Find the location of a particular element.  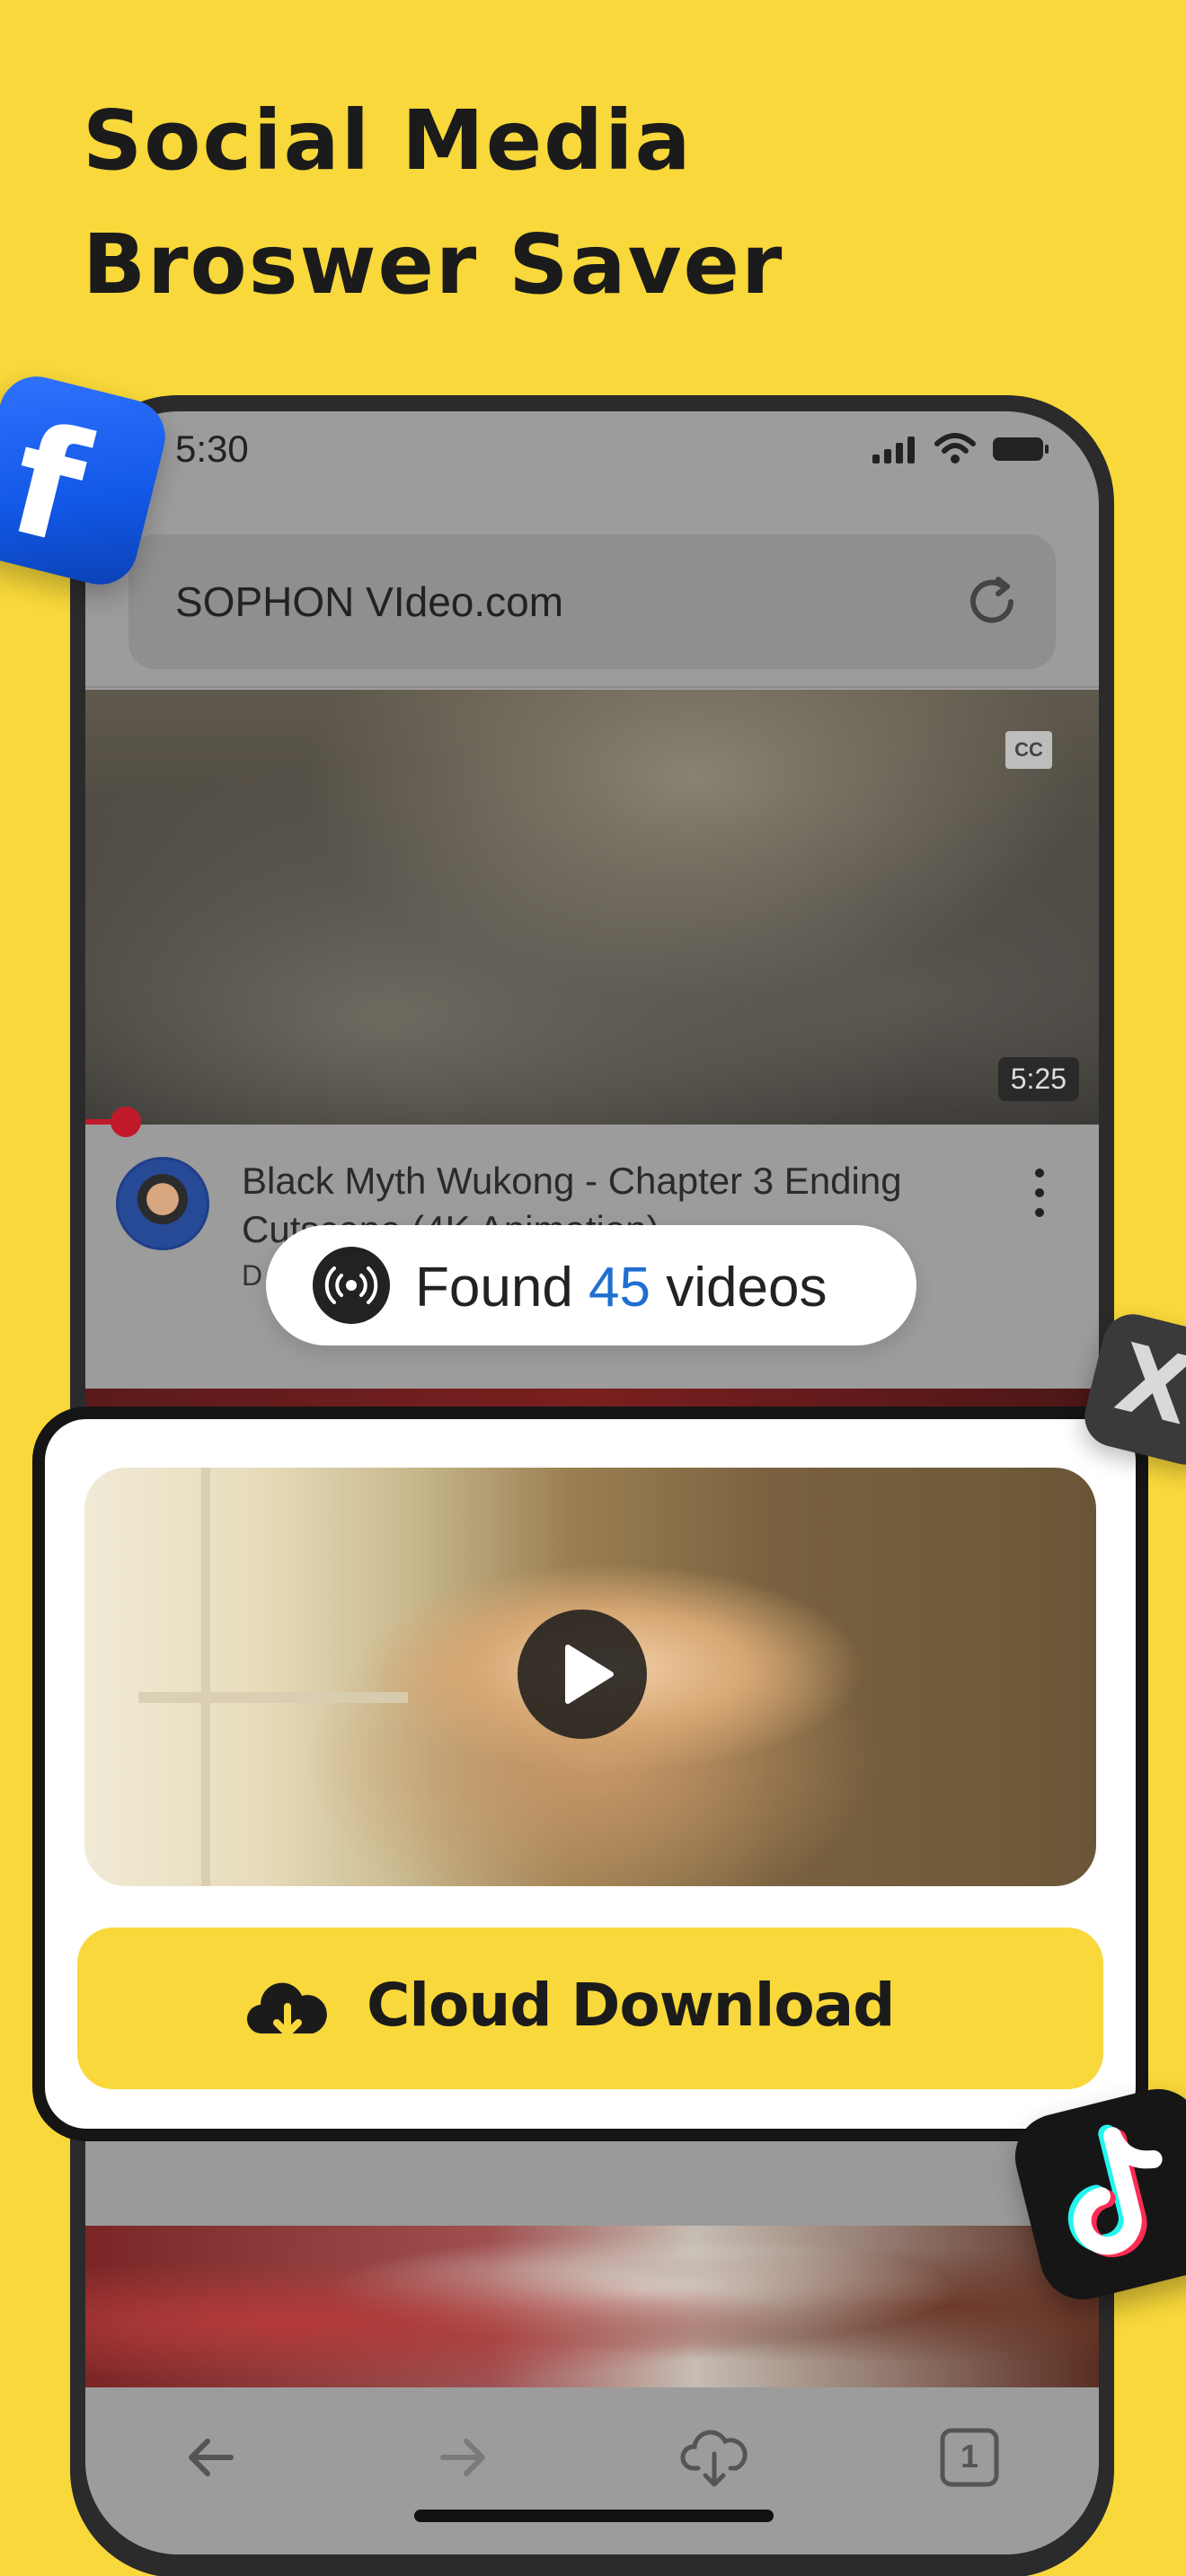

found-prefix: Found is located at coordinates (494, 1288).